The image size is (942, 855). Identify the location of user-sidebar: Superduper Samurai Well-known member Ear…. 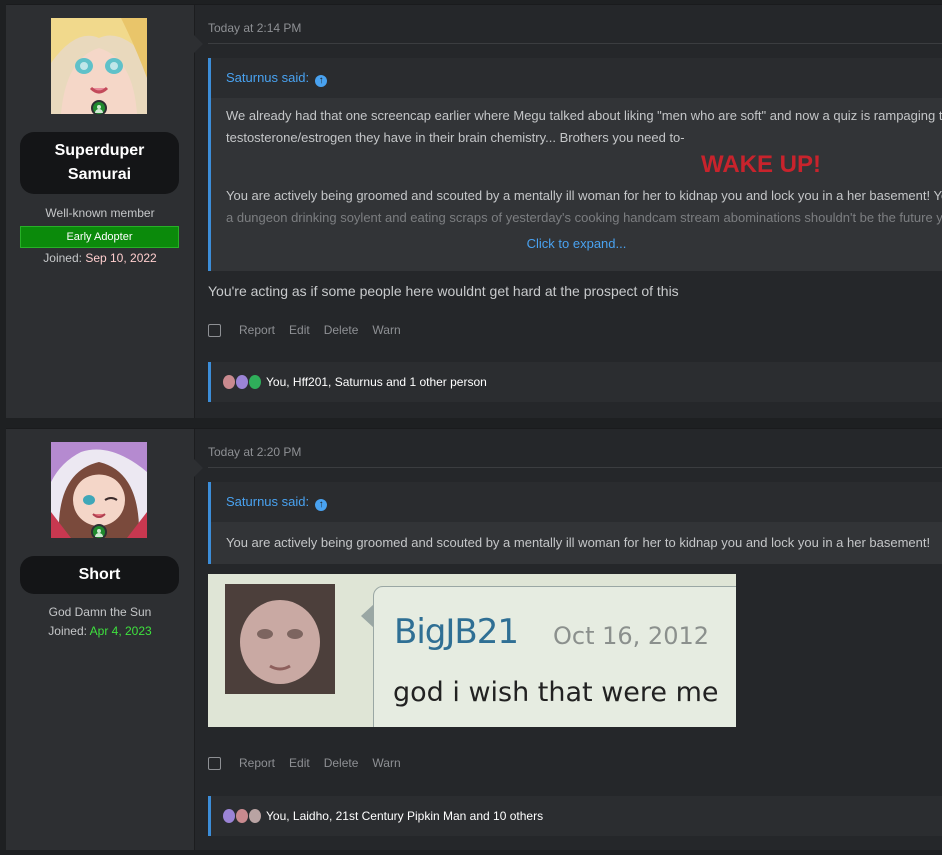
(104, 211).